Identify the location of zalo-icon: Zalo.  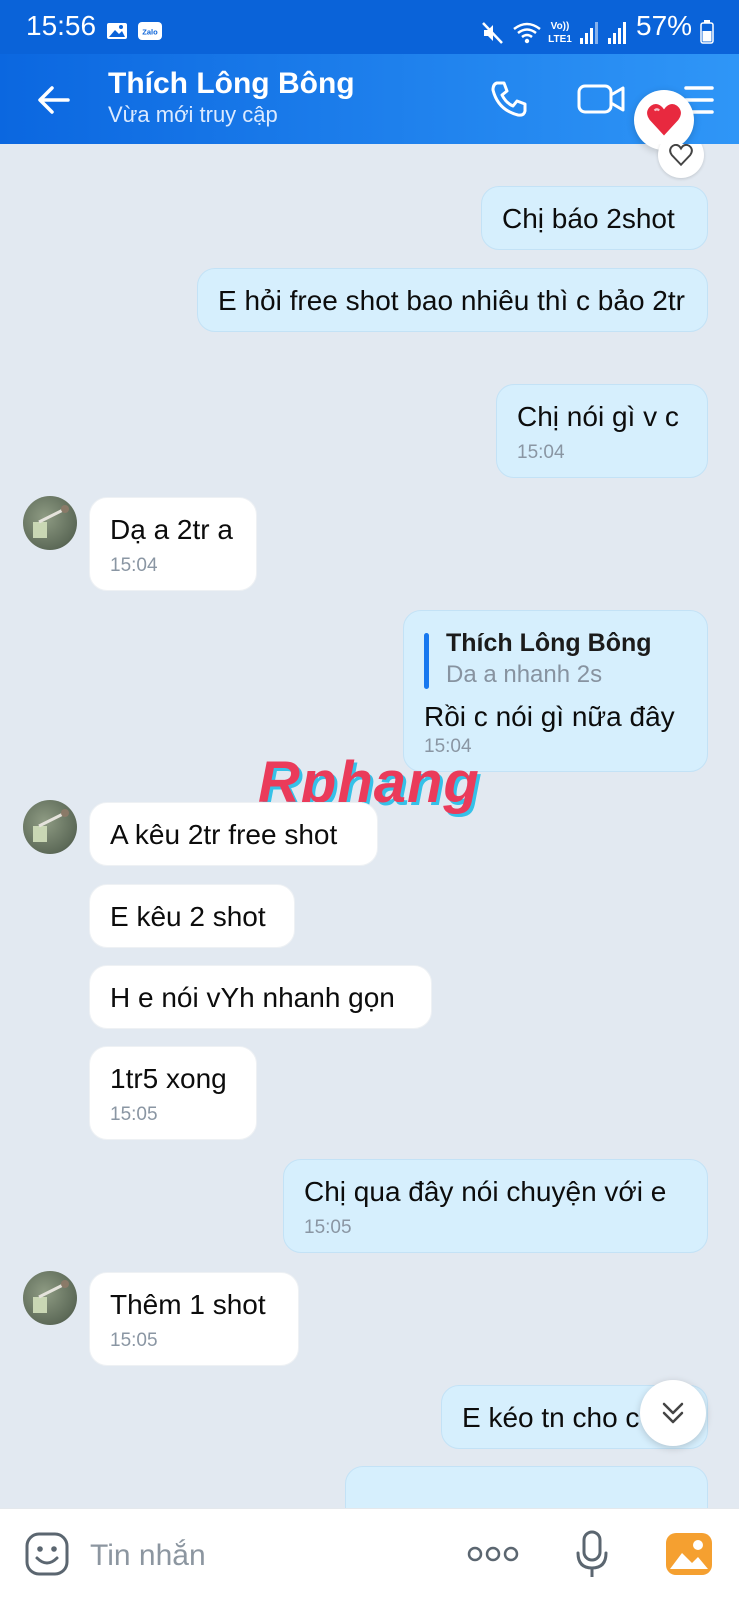
(150, 31).